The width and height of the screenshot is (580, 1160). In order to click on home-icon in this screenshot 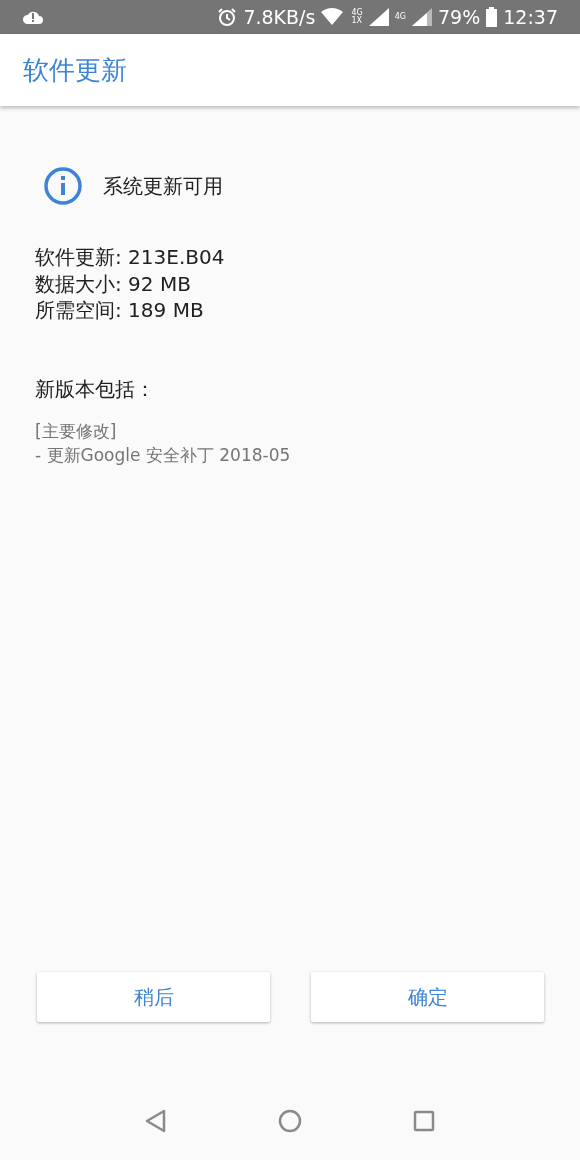, I will do `click(290, 1121)`.